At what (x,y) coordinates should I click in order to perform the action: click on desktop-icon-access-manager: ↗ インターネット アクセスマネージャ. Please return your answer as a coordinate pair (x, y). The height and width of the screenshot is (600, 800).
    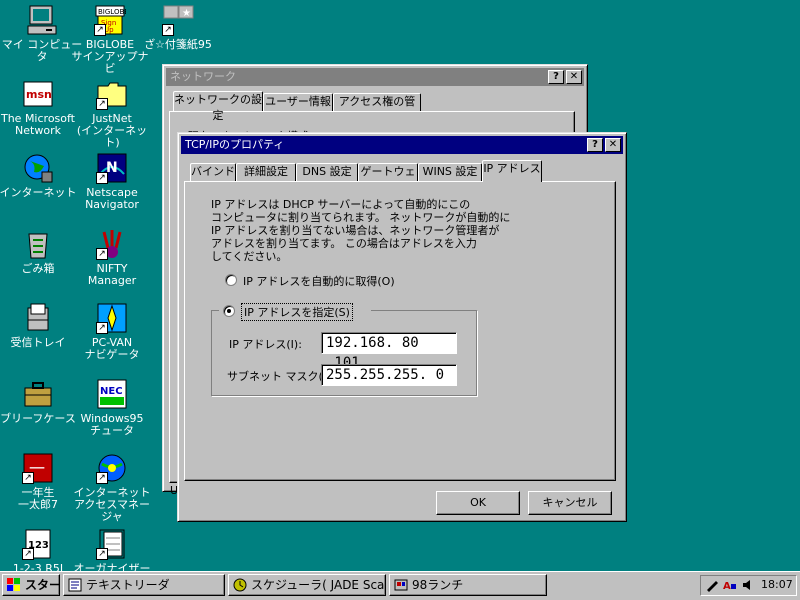
    Looking at the image, I should click on (112, 487).